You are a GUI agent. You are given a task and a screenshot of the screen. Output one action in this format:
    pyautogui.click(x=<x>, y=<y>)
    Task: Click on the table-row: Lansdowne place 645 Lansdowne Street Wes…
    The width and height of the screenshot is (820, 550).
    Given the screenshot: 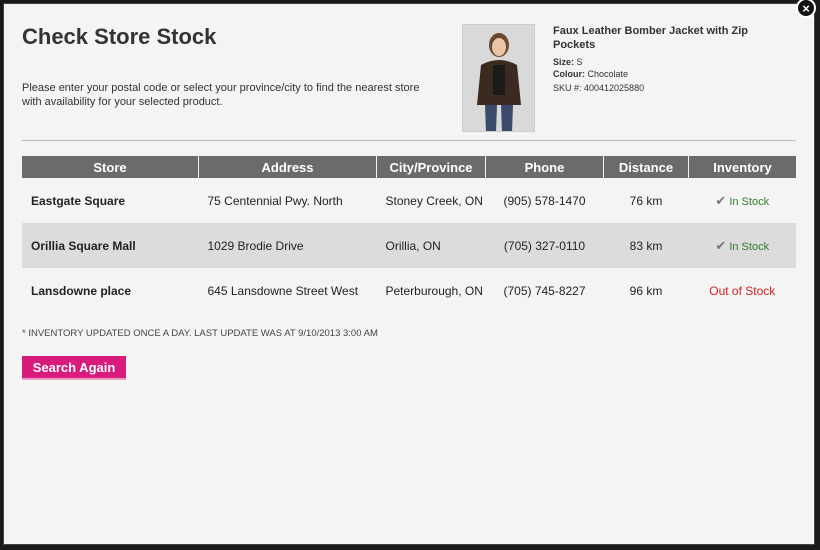 What is the action you would take?
    pyautogui.click(x=409, y=290)
    